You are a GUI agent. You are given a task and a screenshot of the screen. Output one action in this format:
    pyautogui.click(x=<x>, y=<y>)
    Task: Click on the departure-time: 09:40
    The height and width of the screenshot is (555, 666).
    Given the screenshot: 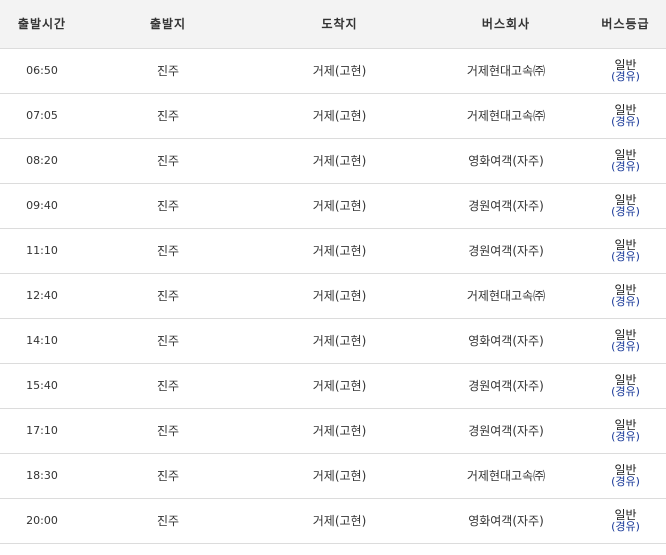 What is the action you would take?
    pyautogui.click(x=42, y=206)
    